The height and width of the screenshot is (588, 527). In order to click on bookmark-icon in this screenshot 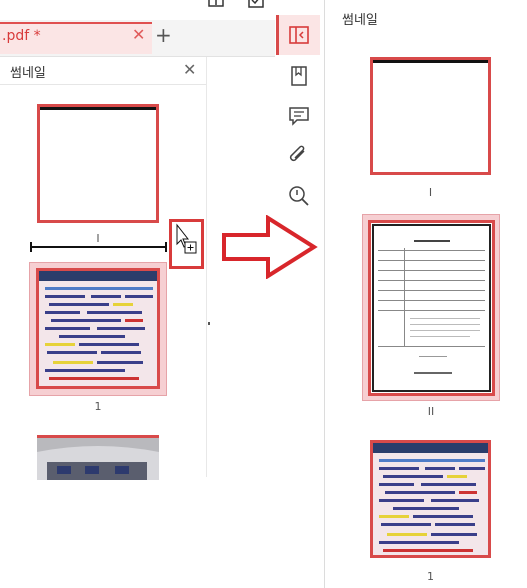, I will do `click(299, 76)`.